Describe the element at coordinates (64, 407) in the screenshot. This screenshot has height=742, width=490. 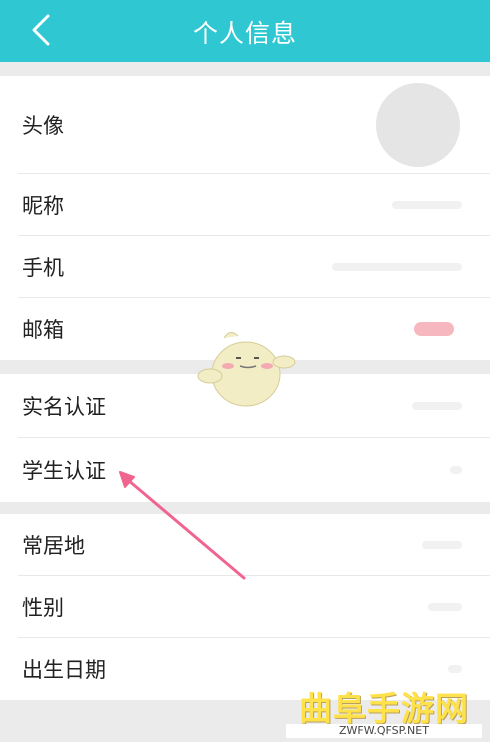
I see `real-name-verification-label: 实名认证` at that location.